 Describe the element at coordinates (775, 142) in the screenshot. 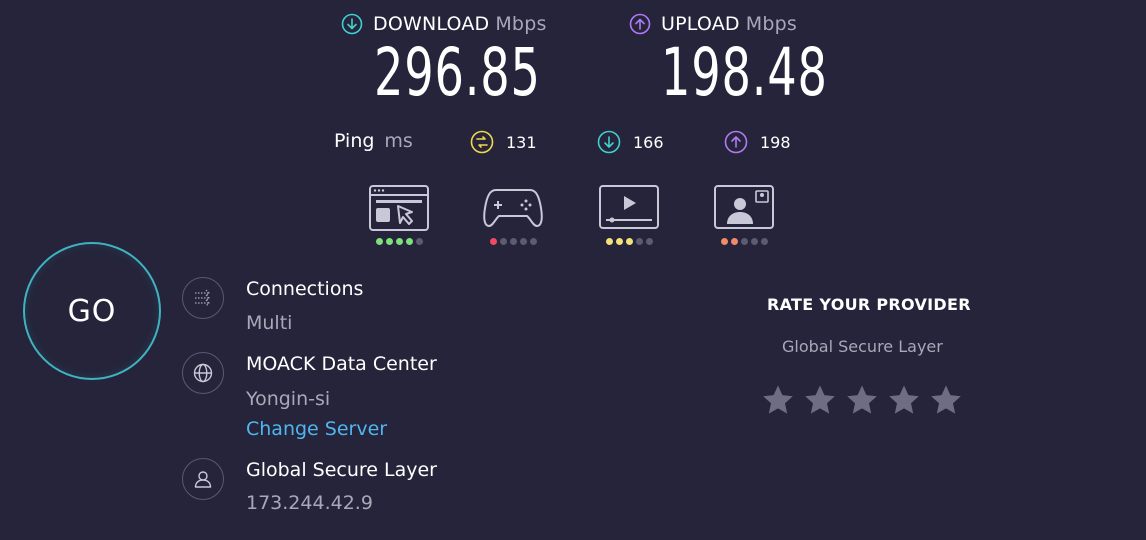

I see `ping-upload-value: 198` at that location.